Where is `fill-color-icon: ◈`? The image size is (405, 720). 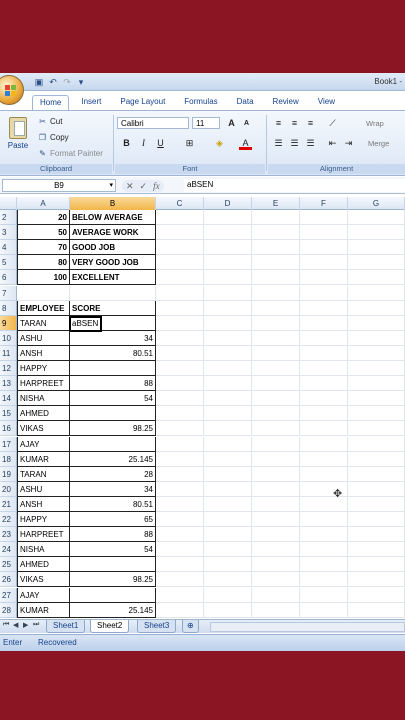 fill-color-icon: ◈ is located at coordinates (219, 143).